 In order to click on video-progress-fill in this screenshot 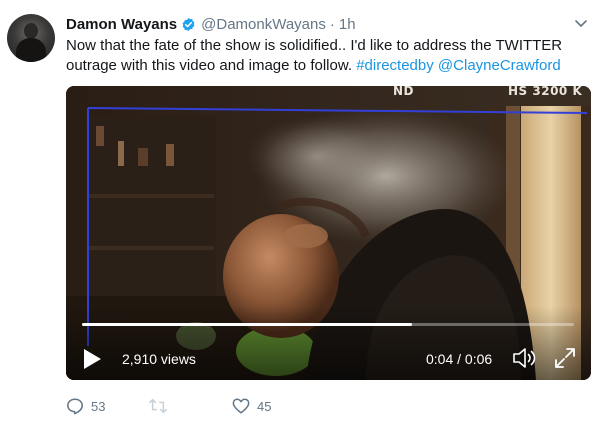, I will do `click(247, 324)`.